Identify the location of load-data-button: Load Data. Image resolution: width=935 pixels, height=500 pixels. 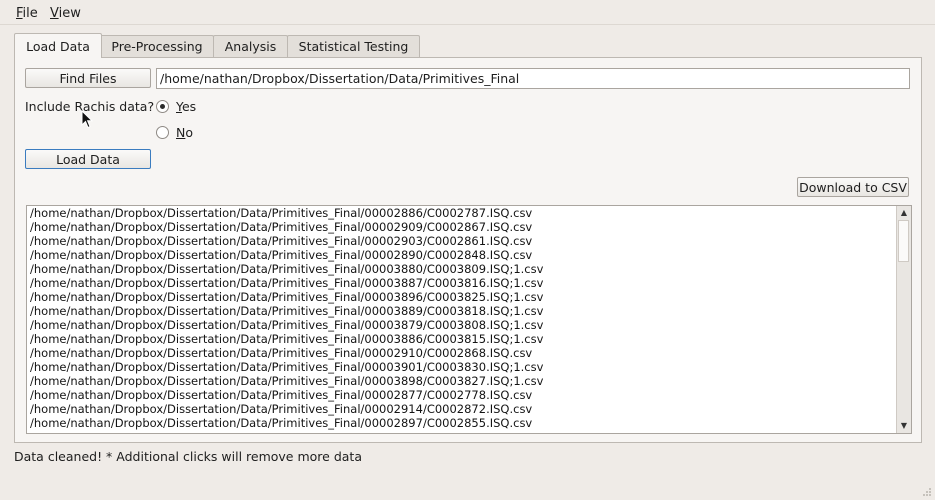
(88, 159).